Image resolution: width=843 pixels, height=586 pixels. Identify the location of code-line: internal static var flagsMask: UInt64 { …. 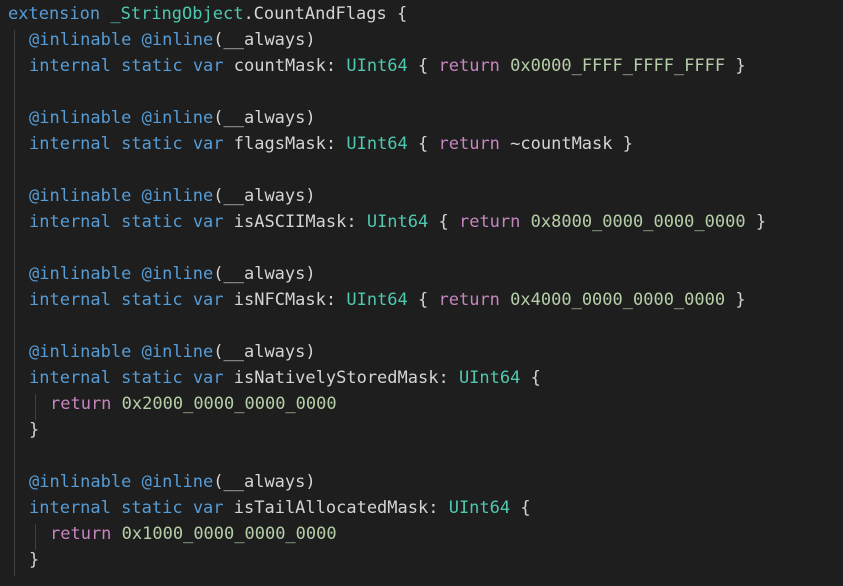
(331, 144).